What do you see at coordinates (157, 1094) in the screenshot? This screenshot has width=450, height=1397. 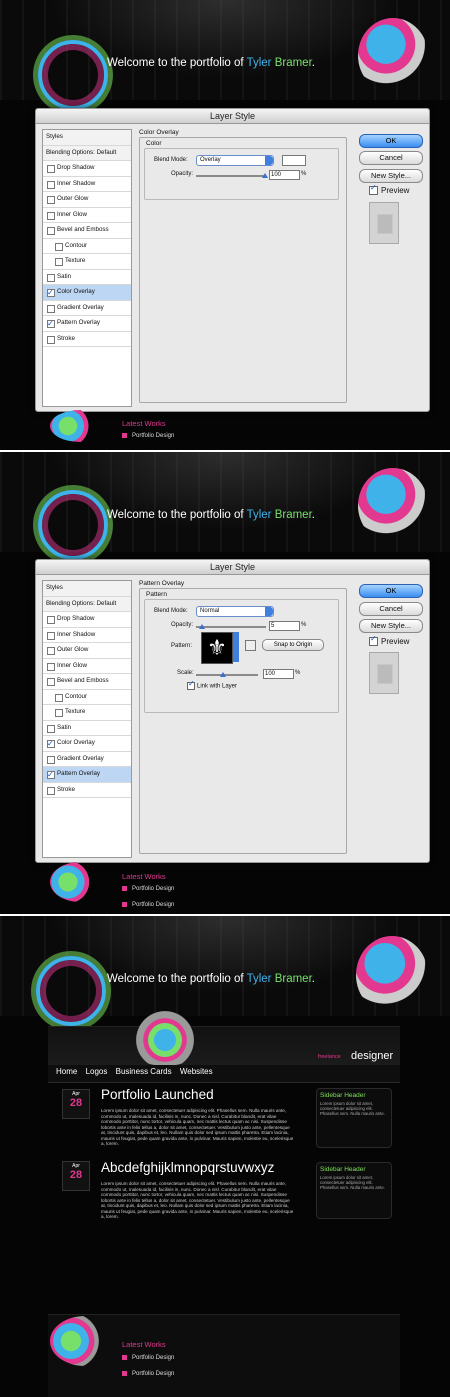 I see `post-title: Portfolio Launched` at bounding box center [157, 1094].